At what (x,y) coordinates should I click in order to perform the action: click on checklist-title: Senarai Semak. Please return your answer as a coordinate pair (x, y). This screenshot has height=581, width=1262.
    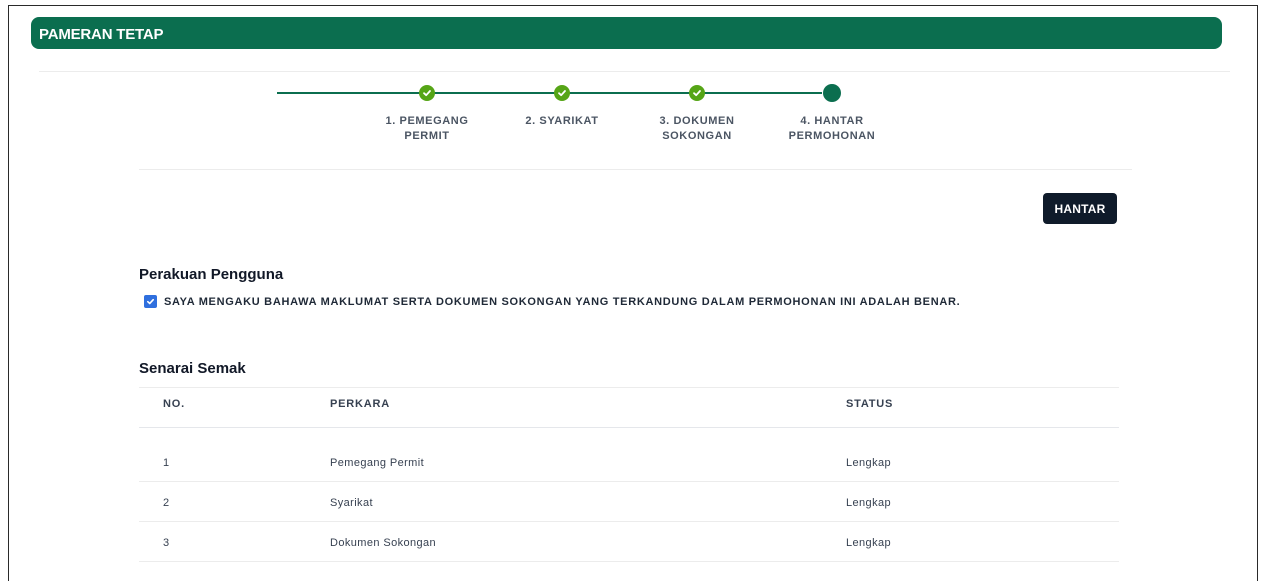
    Looking at the image, I should click on (192, 368).